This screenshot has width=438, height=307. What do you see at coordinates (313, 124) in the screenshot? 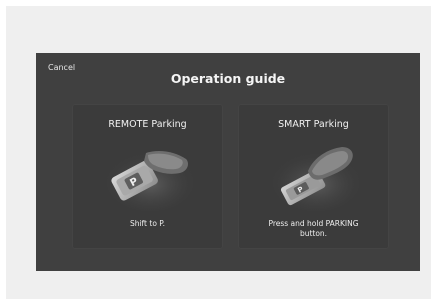
I see `smart-parking-title: SMART Parking` at bounding box center [313, 124].